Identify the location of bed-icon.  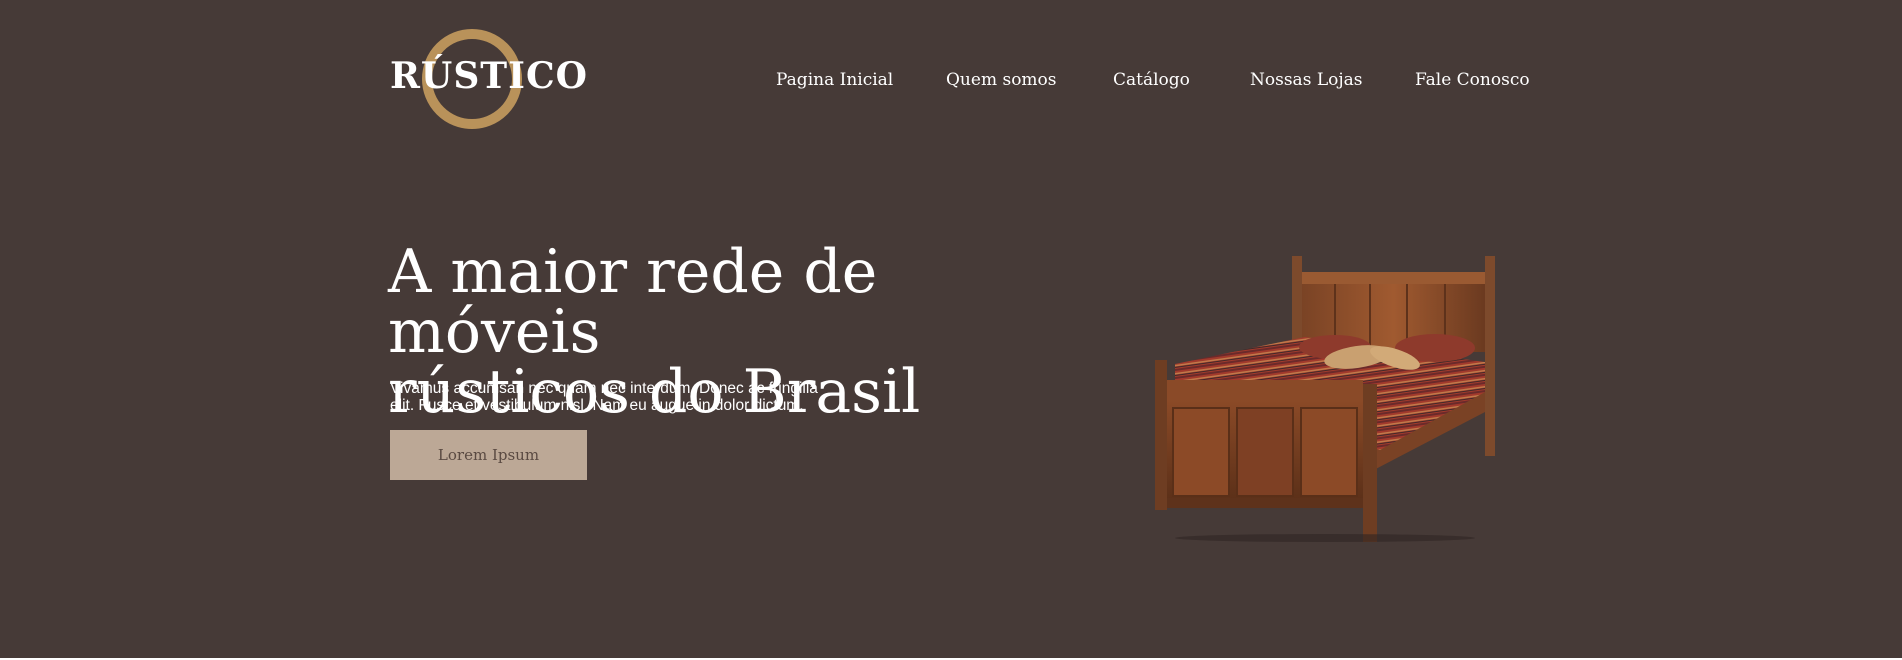
(1325, 399).